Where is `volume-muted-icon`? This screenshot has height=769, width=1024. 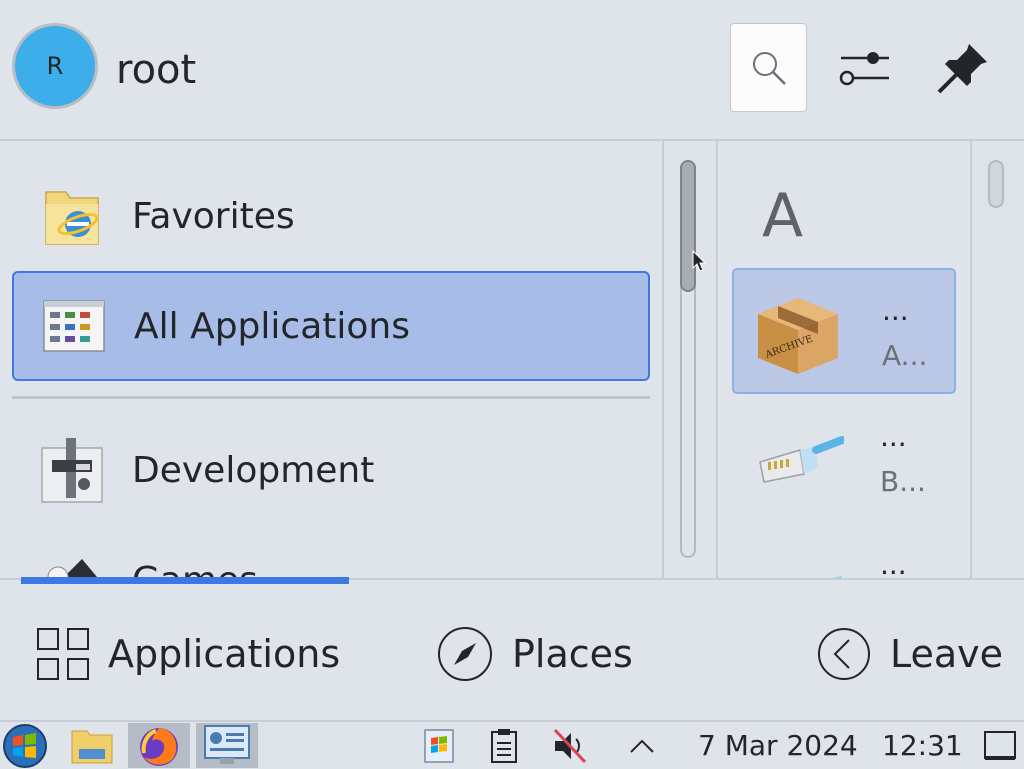 volume-muted-icon is located at coordinates (570, 745).